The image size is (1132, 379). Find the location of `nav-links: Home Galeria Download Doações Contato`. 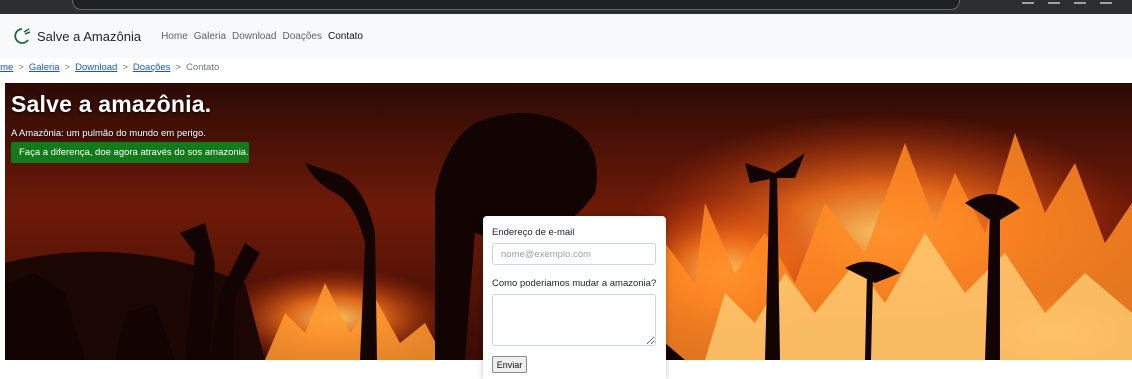

nav-links: Home Galeria Download Doações Contato is located at coordinates (262, 36).